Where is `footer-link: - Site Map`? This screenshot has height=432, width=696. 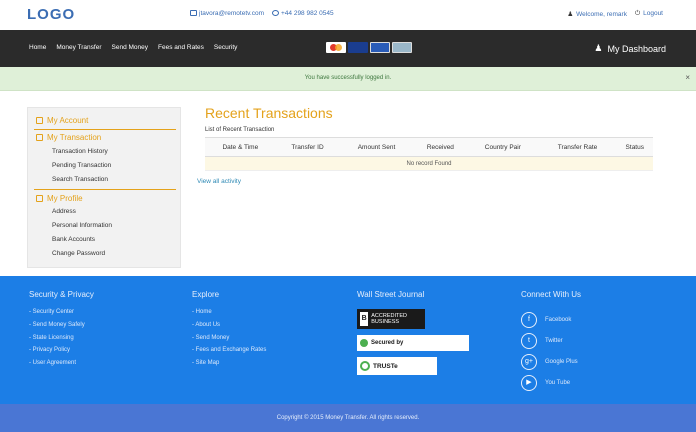 footer-link: - Site Map is located at coordinates (229, 366).